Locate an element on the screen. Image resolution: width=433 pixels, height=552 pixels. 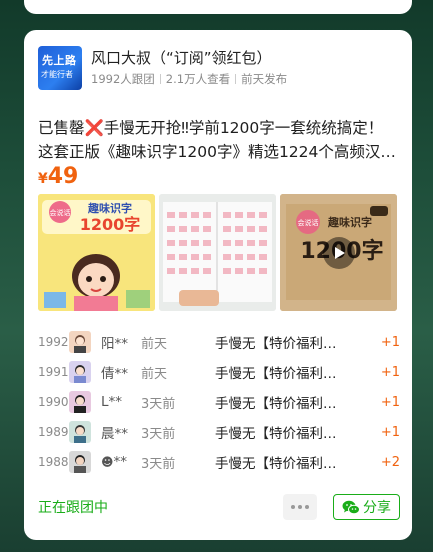
product-image-1: 会说话 趣味识字 1200字 is located at coordinates (96, 252).